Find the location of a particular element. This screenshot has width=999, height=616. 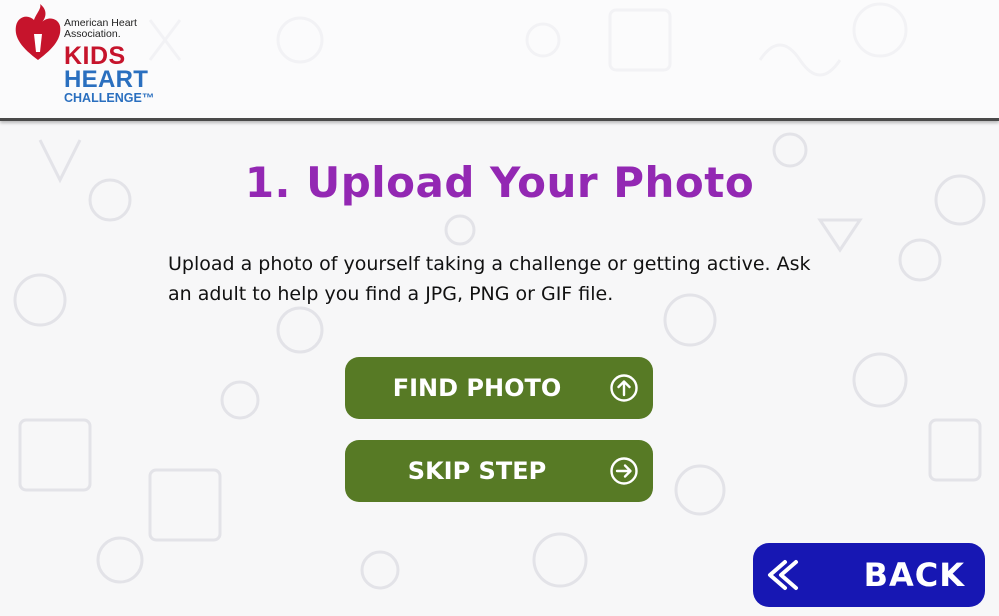

heart-torch-icon is located at coordinates (38, 32).